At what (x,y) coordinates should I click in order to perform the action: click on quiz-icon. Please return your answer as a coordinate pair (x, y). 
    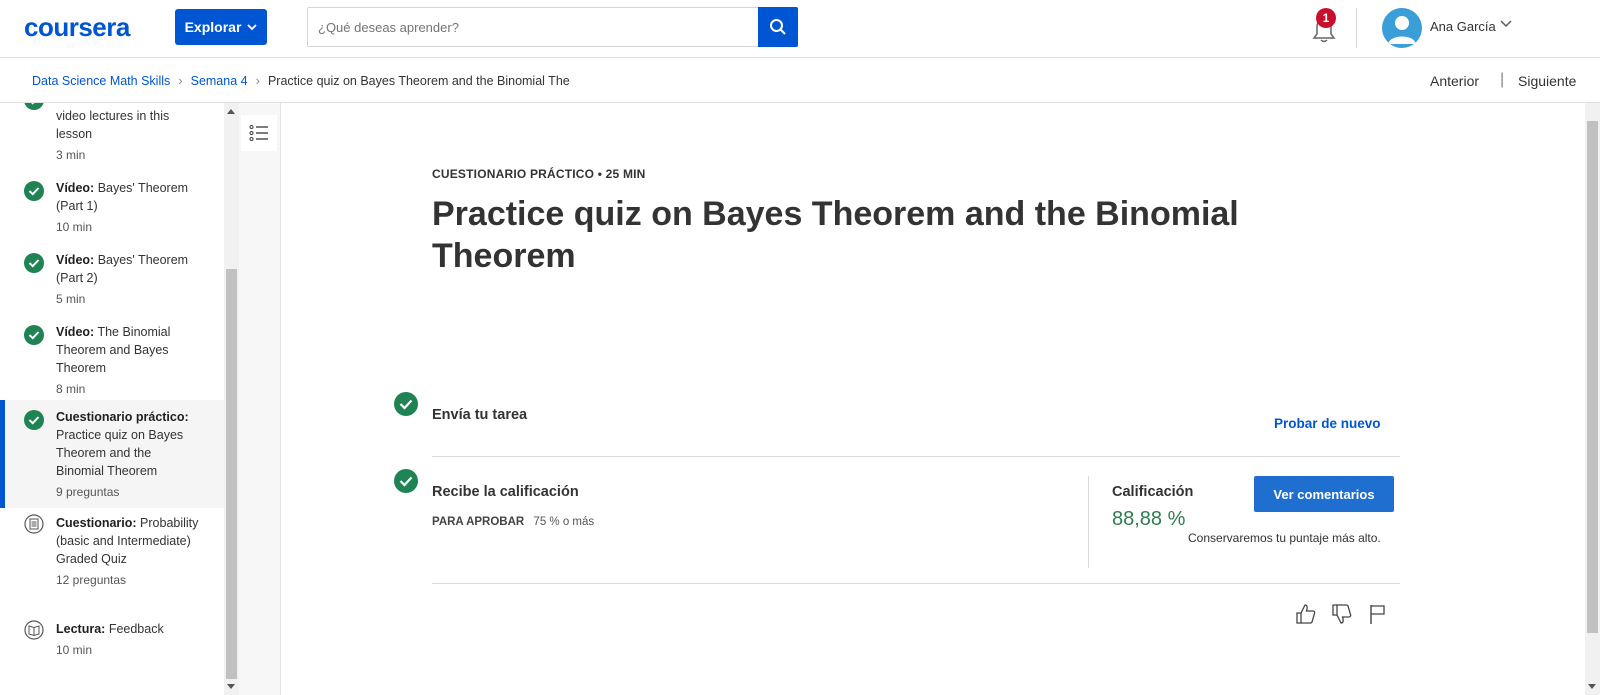
    Looking at the image, I should click on (34, 524).